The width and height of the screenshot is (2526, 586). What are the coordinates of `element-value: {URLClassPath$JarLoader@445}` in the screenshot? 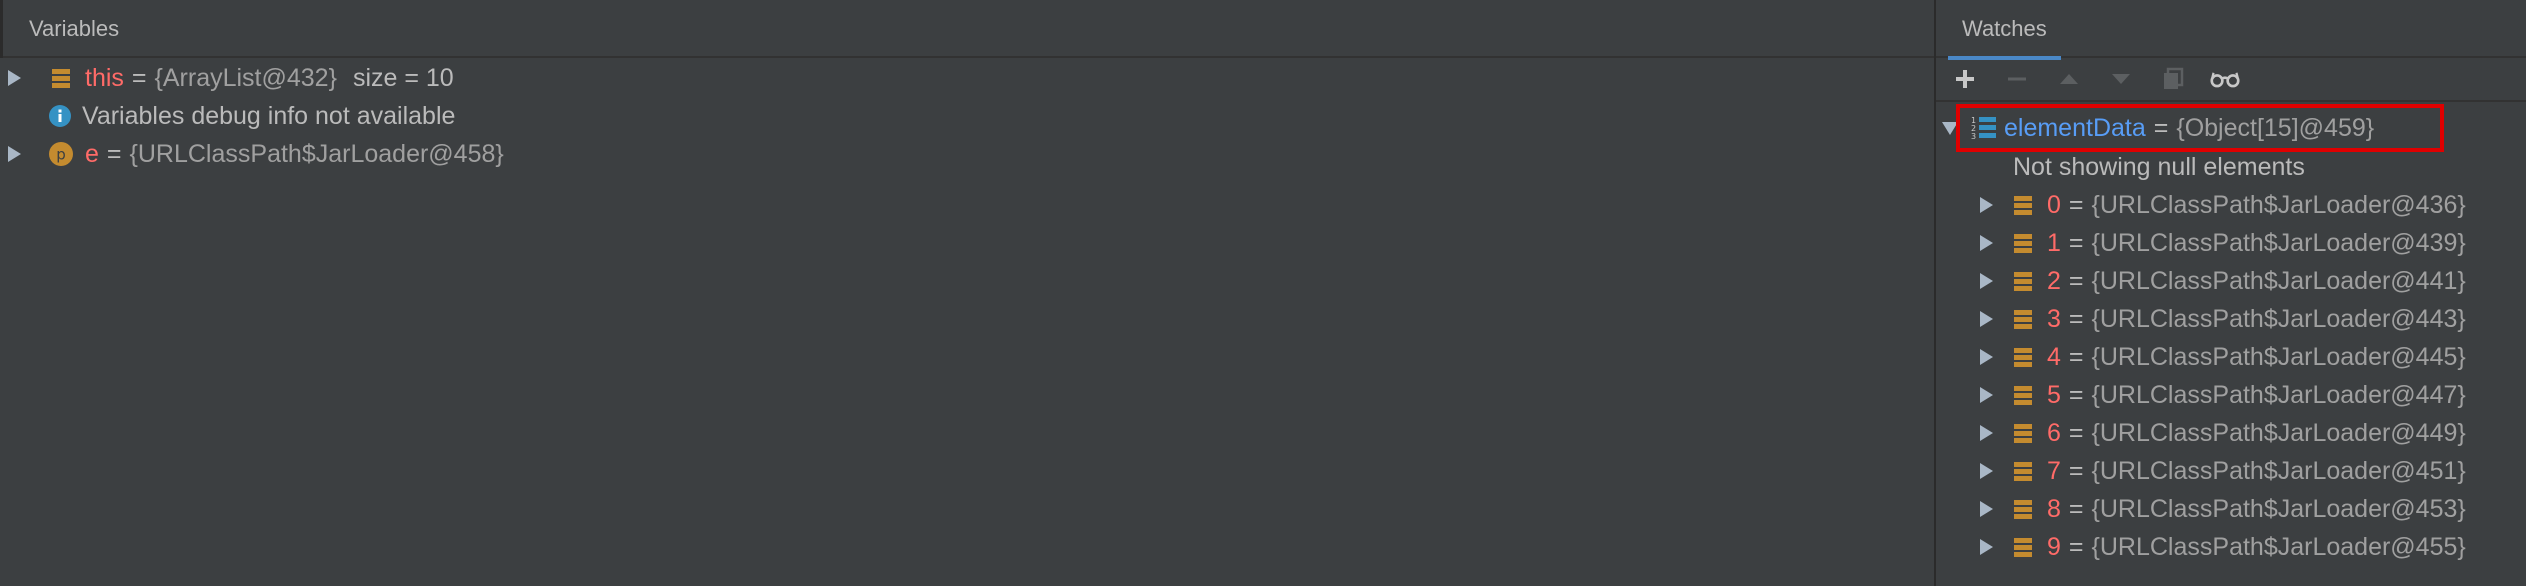 It's located at (2278, 356).